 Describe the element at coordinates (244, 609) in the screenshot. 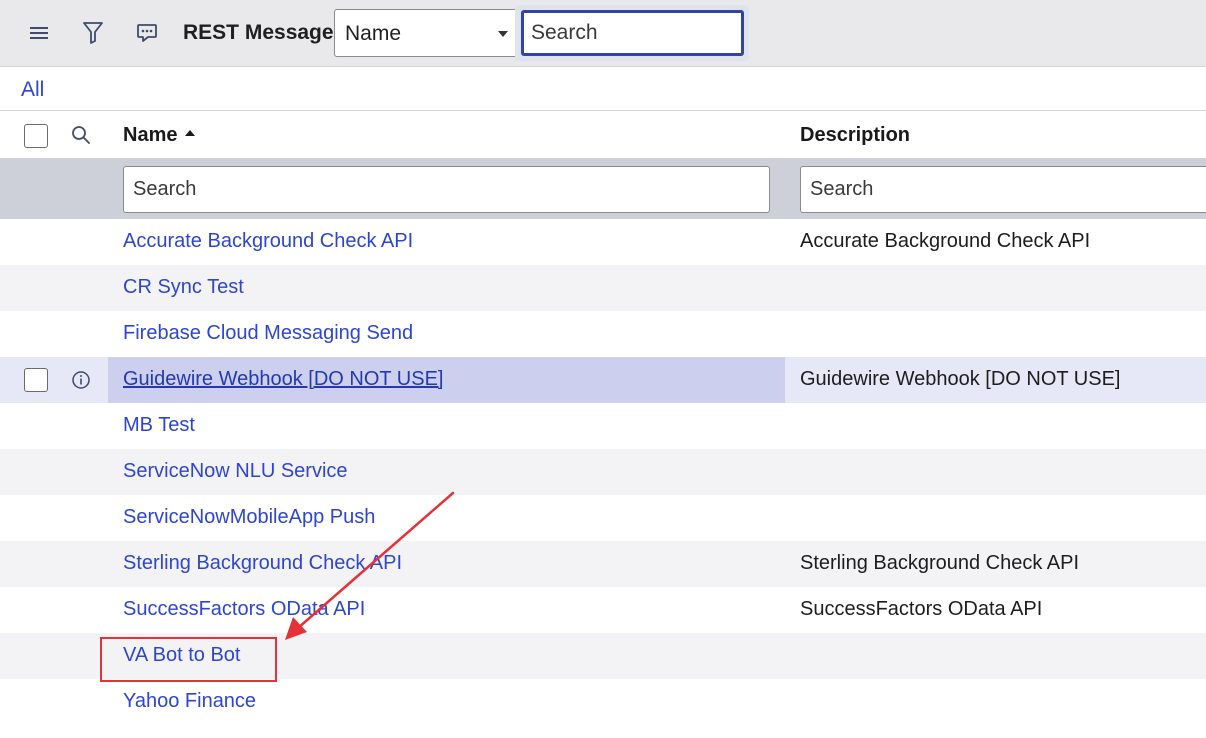

I see `record-name-link: SuccessFactors OData API` at that location.